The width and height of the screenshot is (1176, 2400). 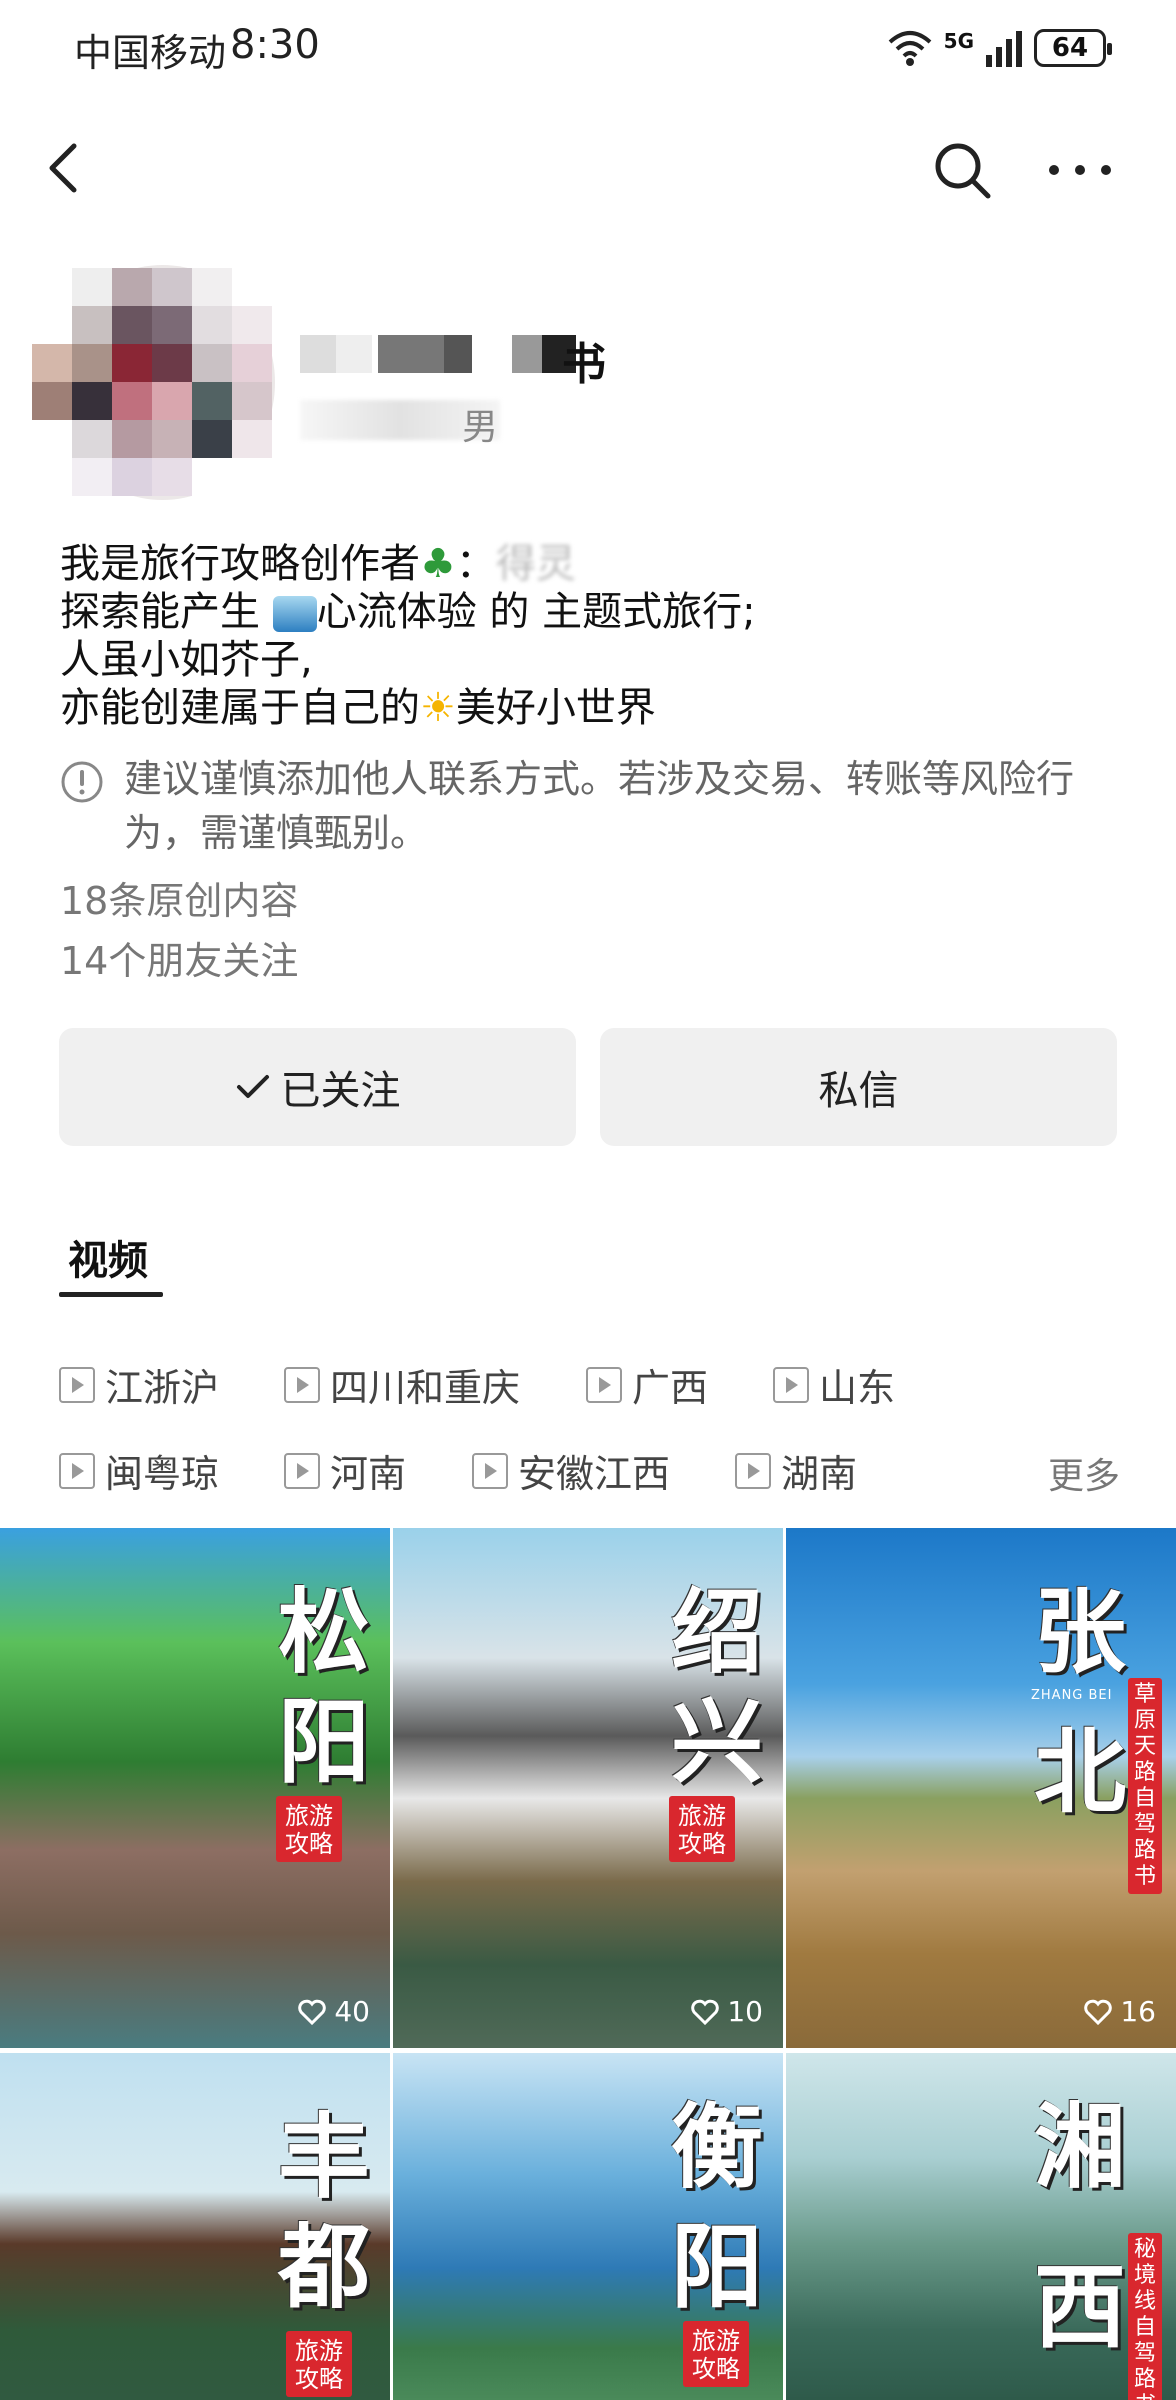 I want to click on top-nav, so click(x=588, y=170).